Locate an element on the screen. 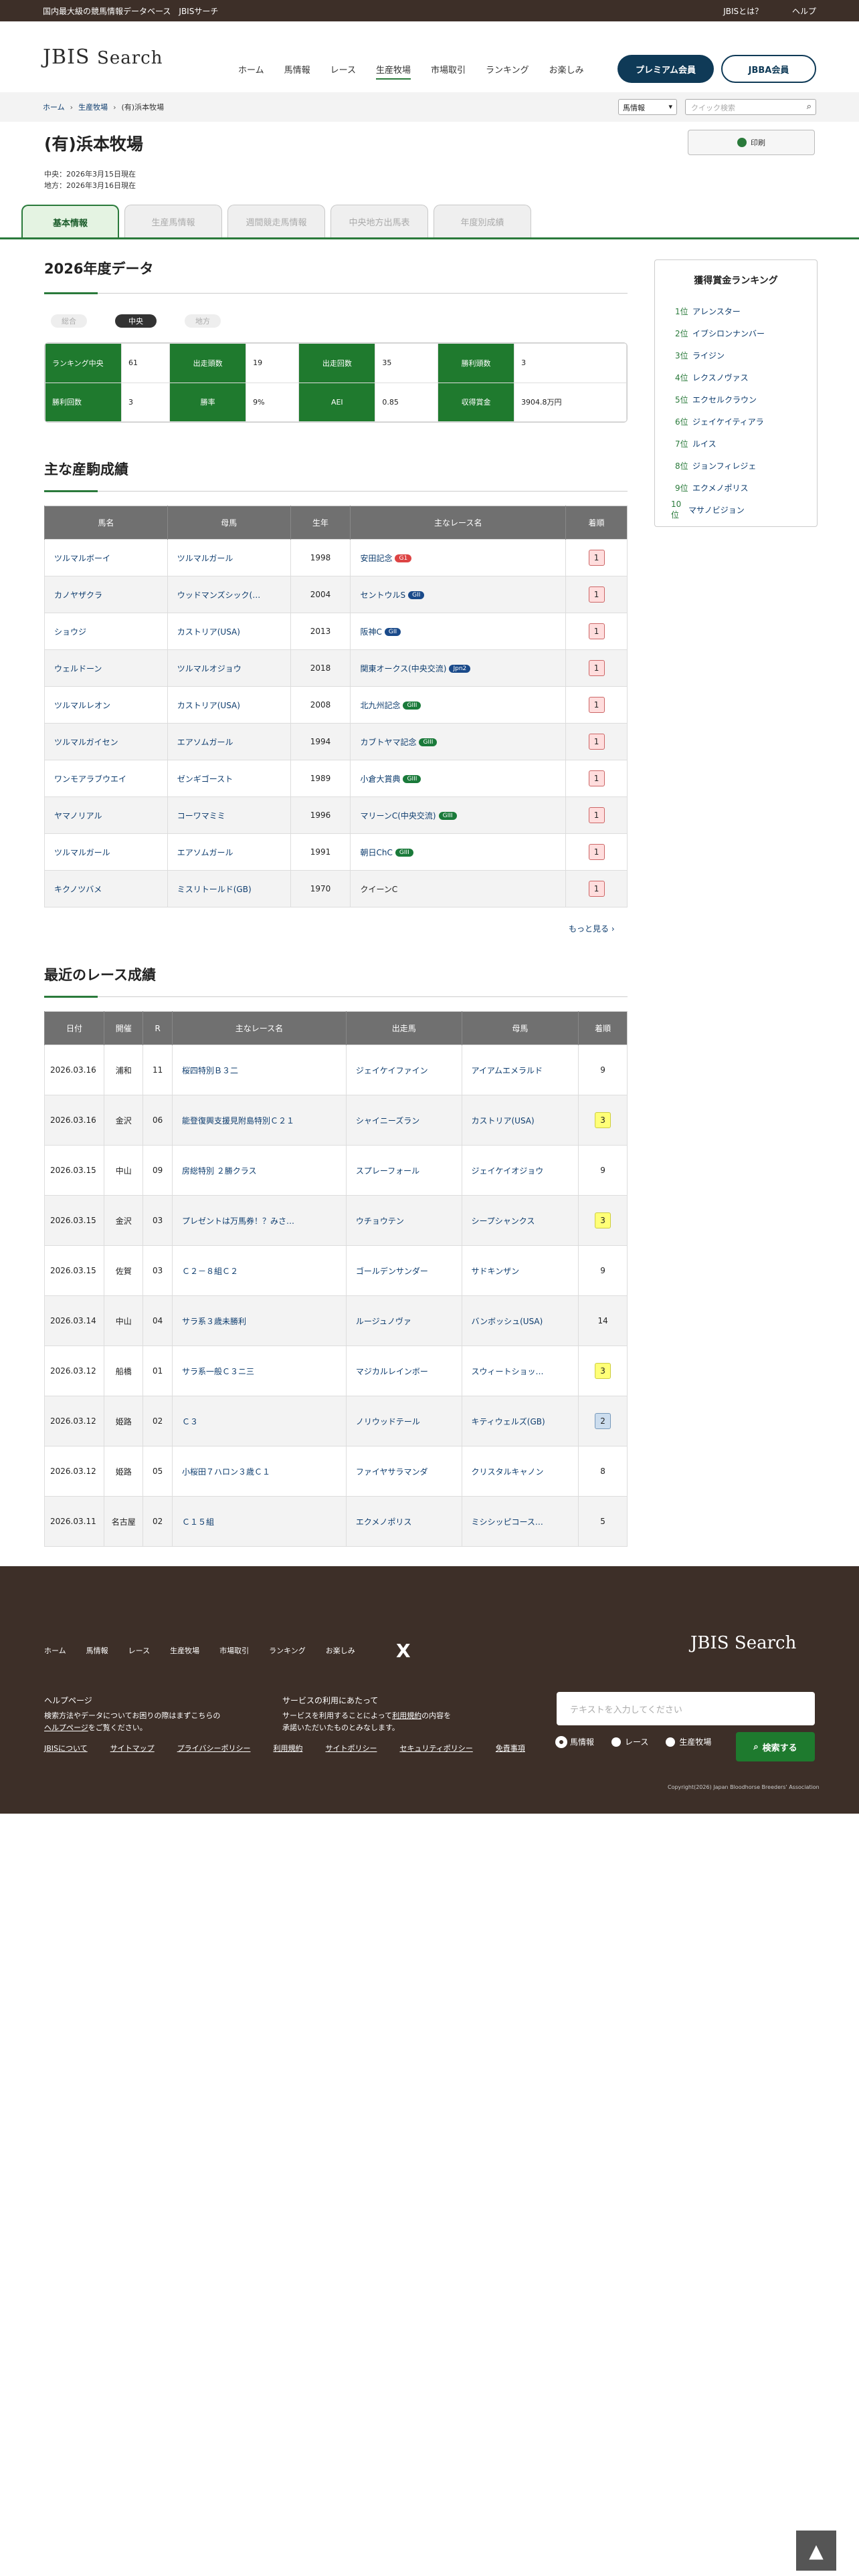  footer-link: サイトポリシー is located at coordinates (351, 1748).